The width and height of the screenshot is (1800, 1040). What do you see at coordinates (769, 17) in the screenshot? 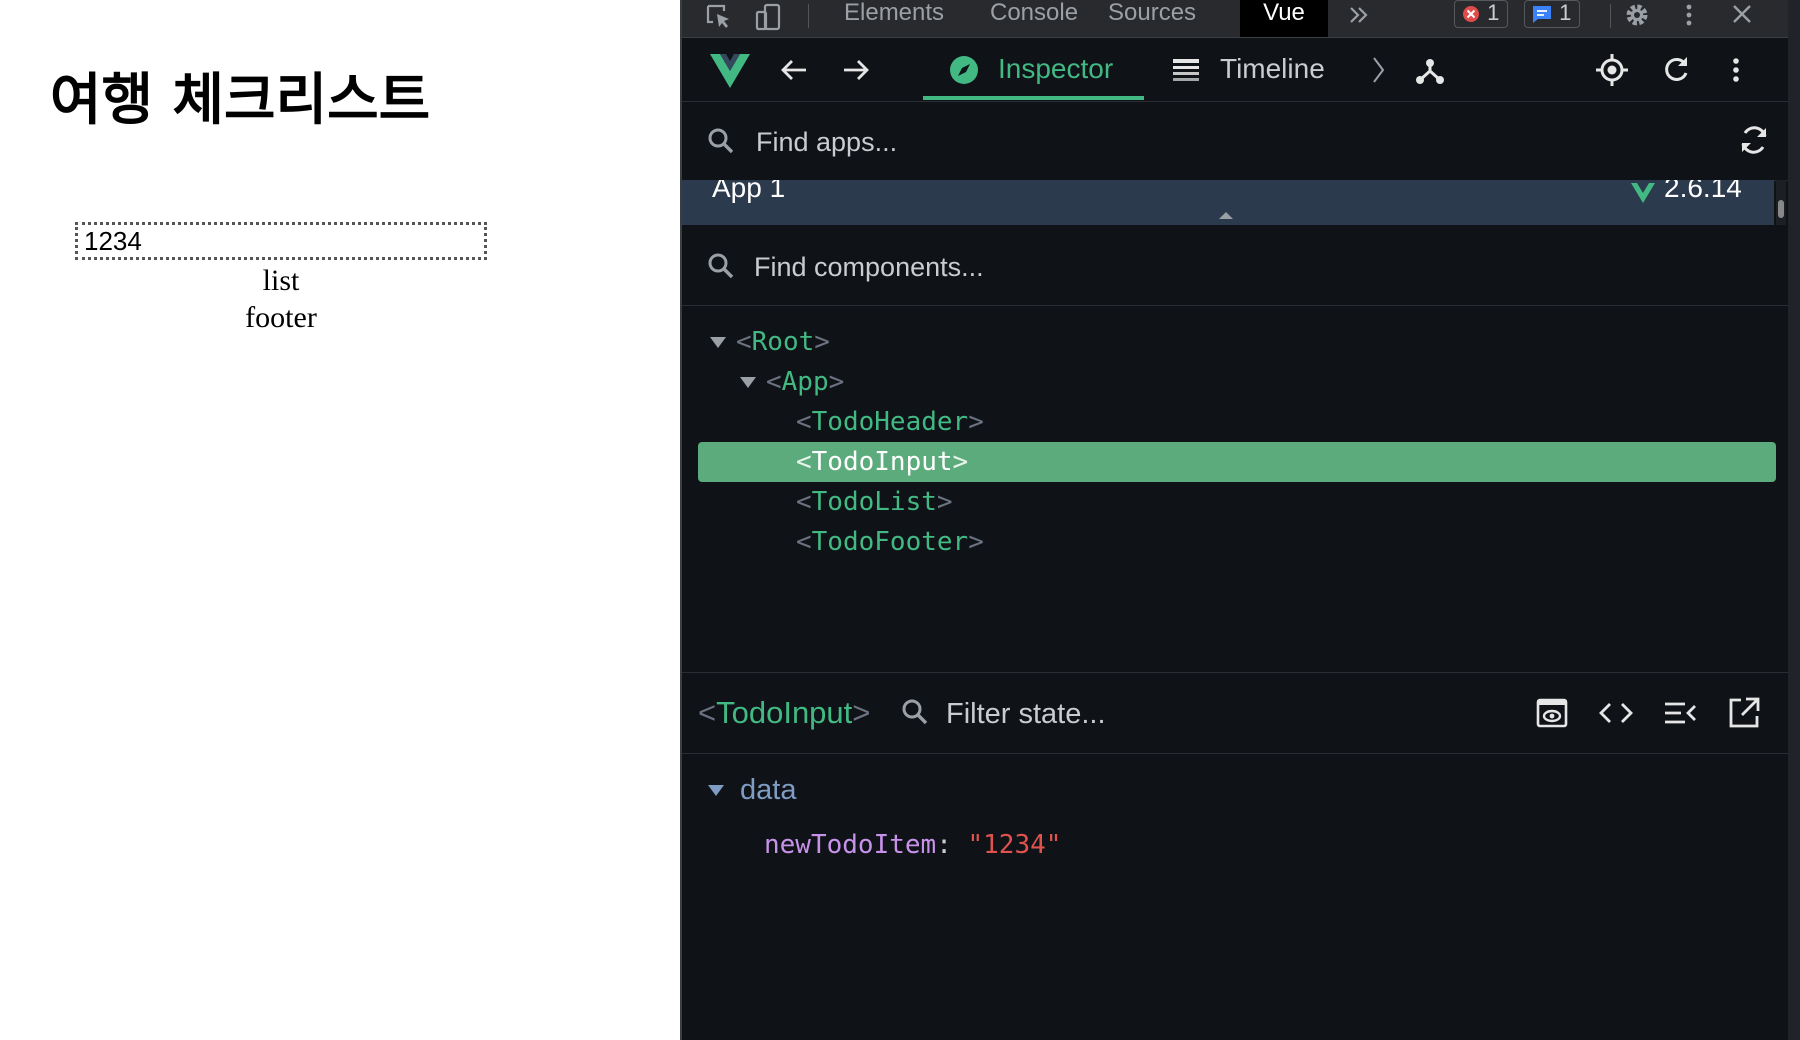
I see `device-toggle-icon` at bounding box center [769, 17].